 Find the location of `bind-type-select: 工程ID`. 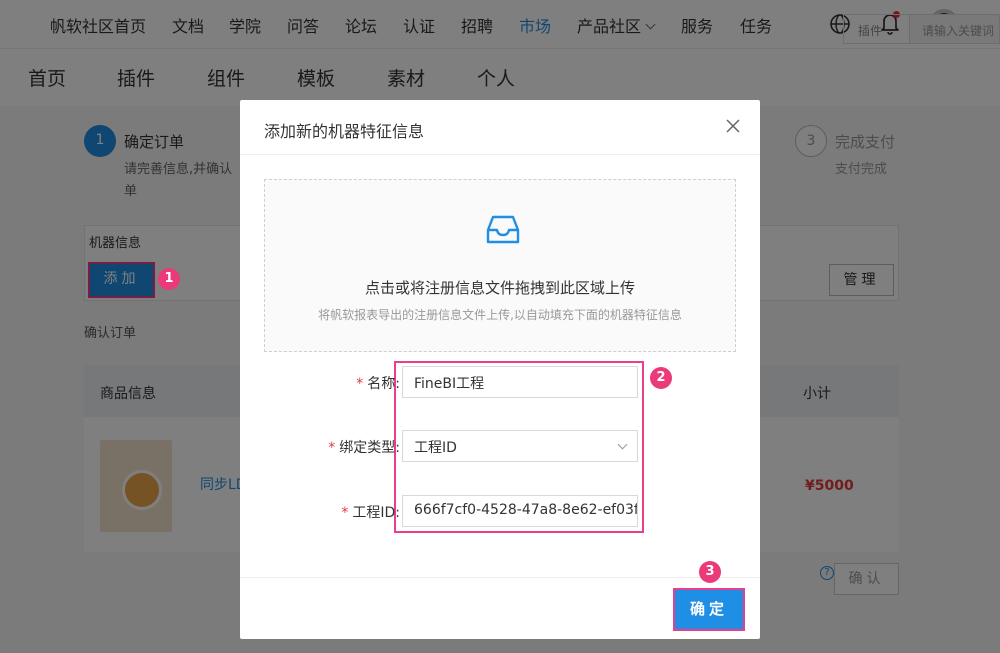

bind-type-select: 工程ID is located at coordinates (520, 446).